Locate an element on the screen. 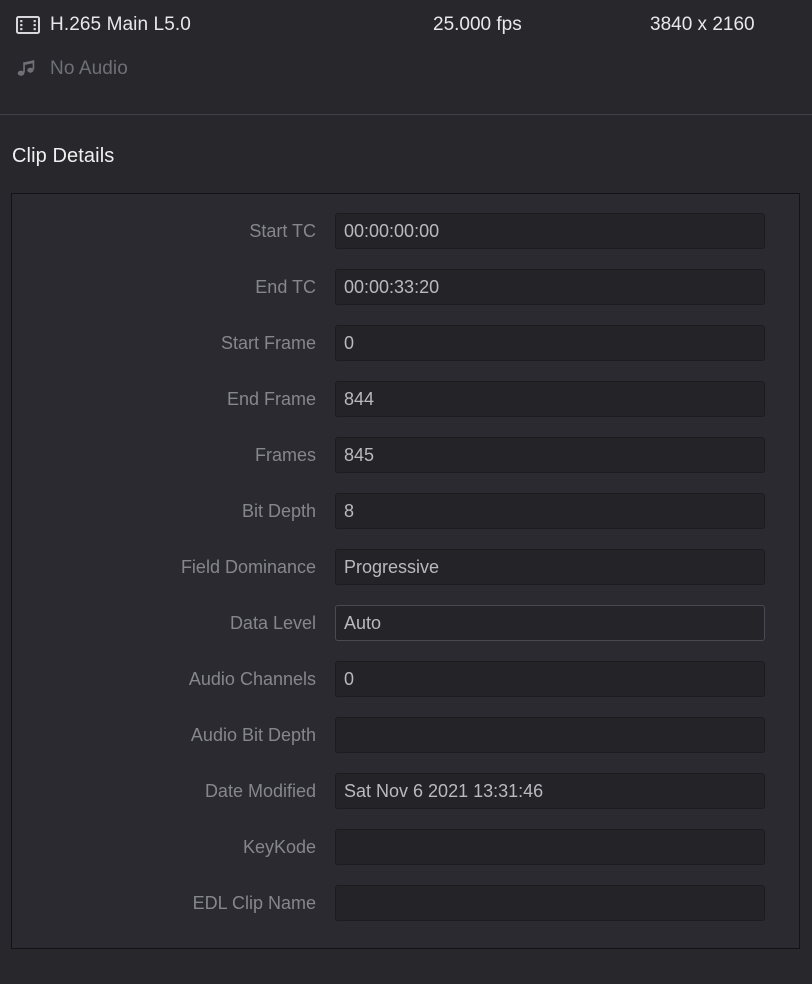 This screenshot has width=812, height=984. detail-row-end-frame: End Frame 844 is located at coordinates (405, 399).